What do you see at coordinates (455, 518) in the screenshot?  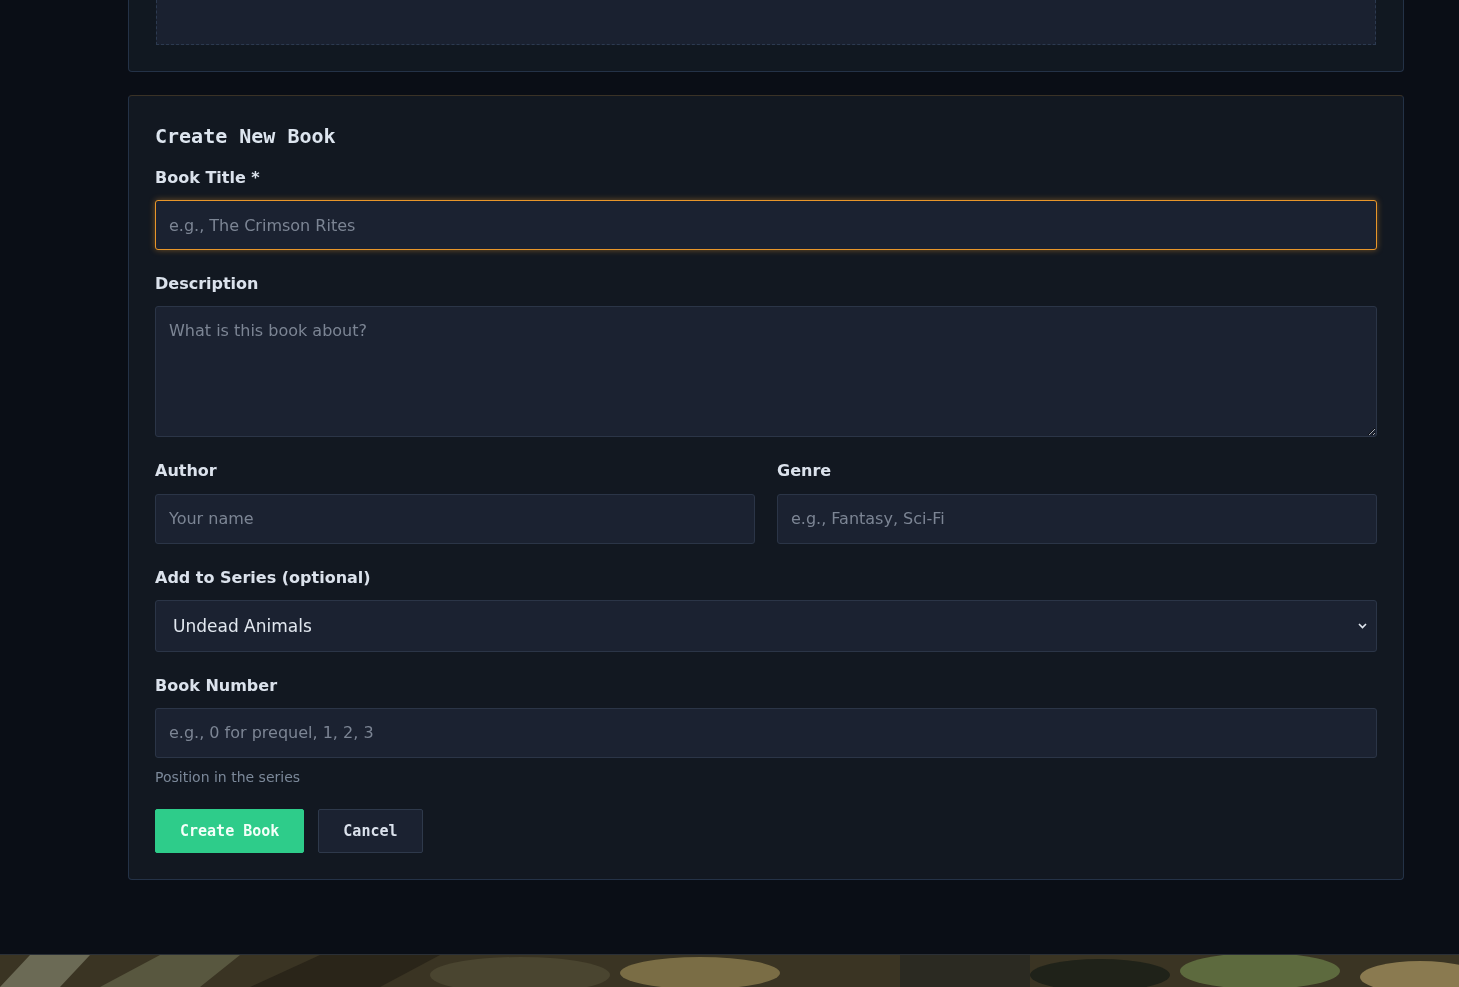 I see `input-field: Your name` at bounding box center [455, 518].